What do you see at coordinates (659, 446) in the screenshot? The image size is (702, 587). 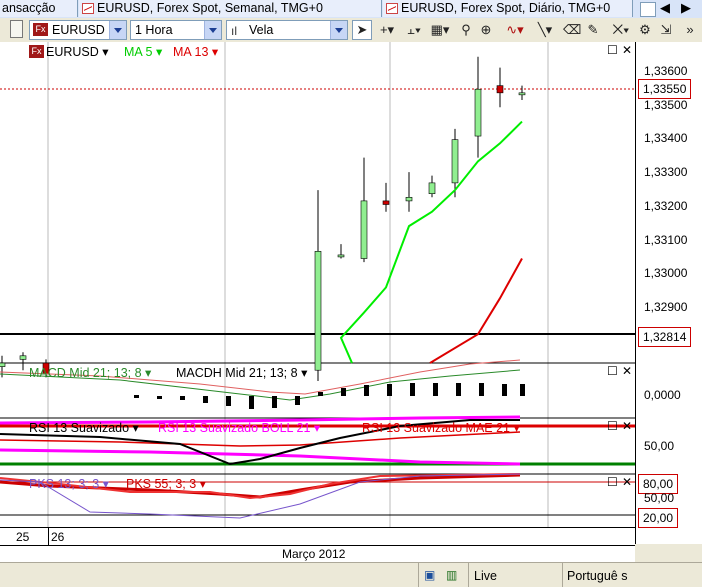 I see `rsi-axis-label: 50,00` at bounding box center [659, 446].